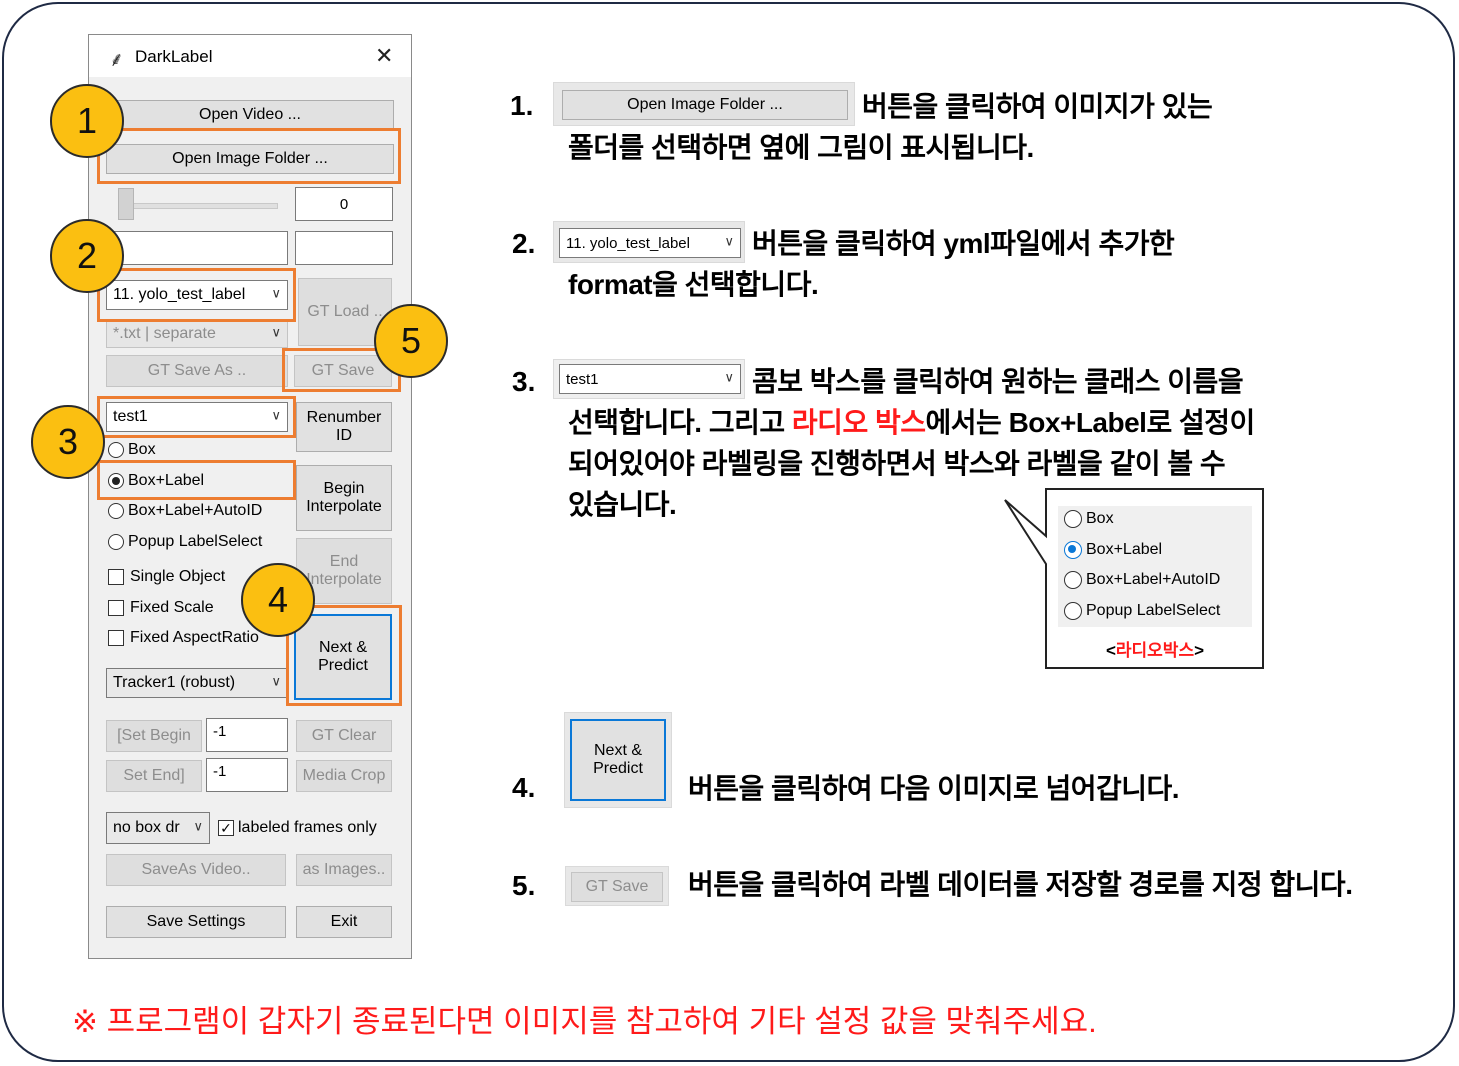 The width and height of the screenshot is (1459, 1066). What do you see at coordinates (174, 682) in the screenshot?
I see `tracker-combo-value: Tracker1 (robust)` at bounding box center [174, 682].